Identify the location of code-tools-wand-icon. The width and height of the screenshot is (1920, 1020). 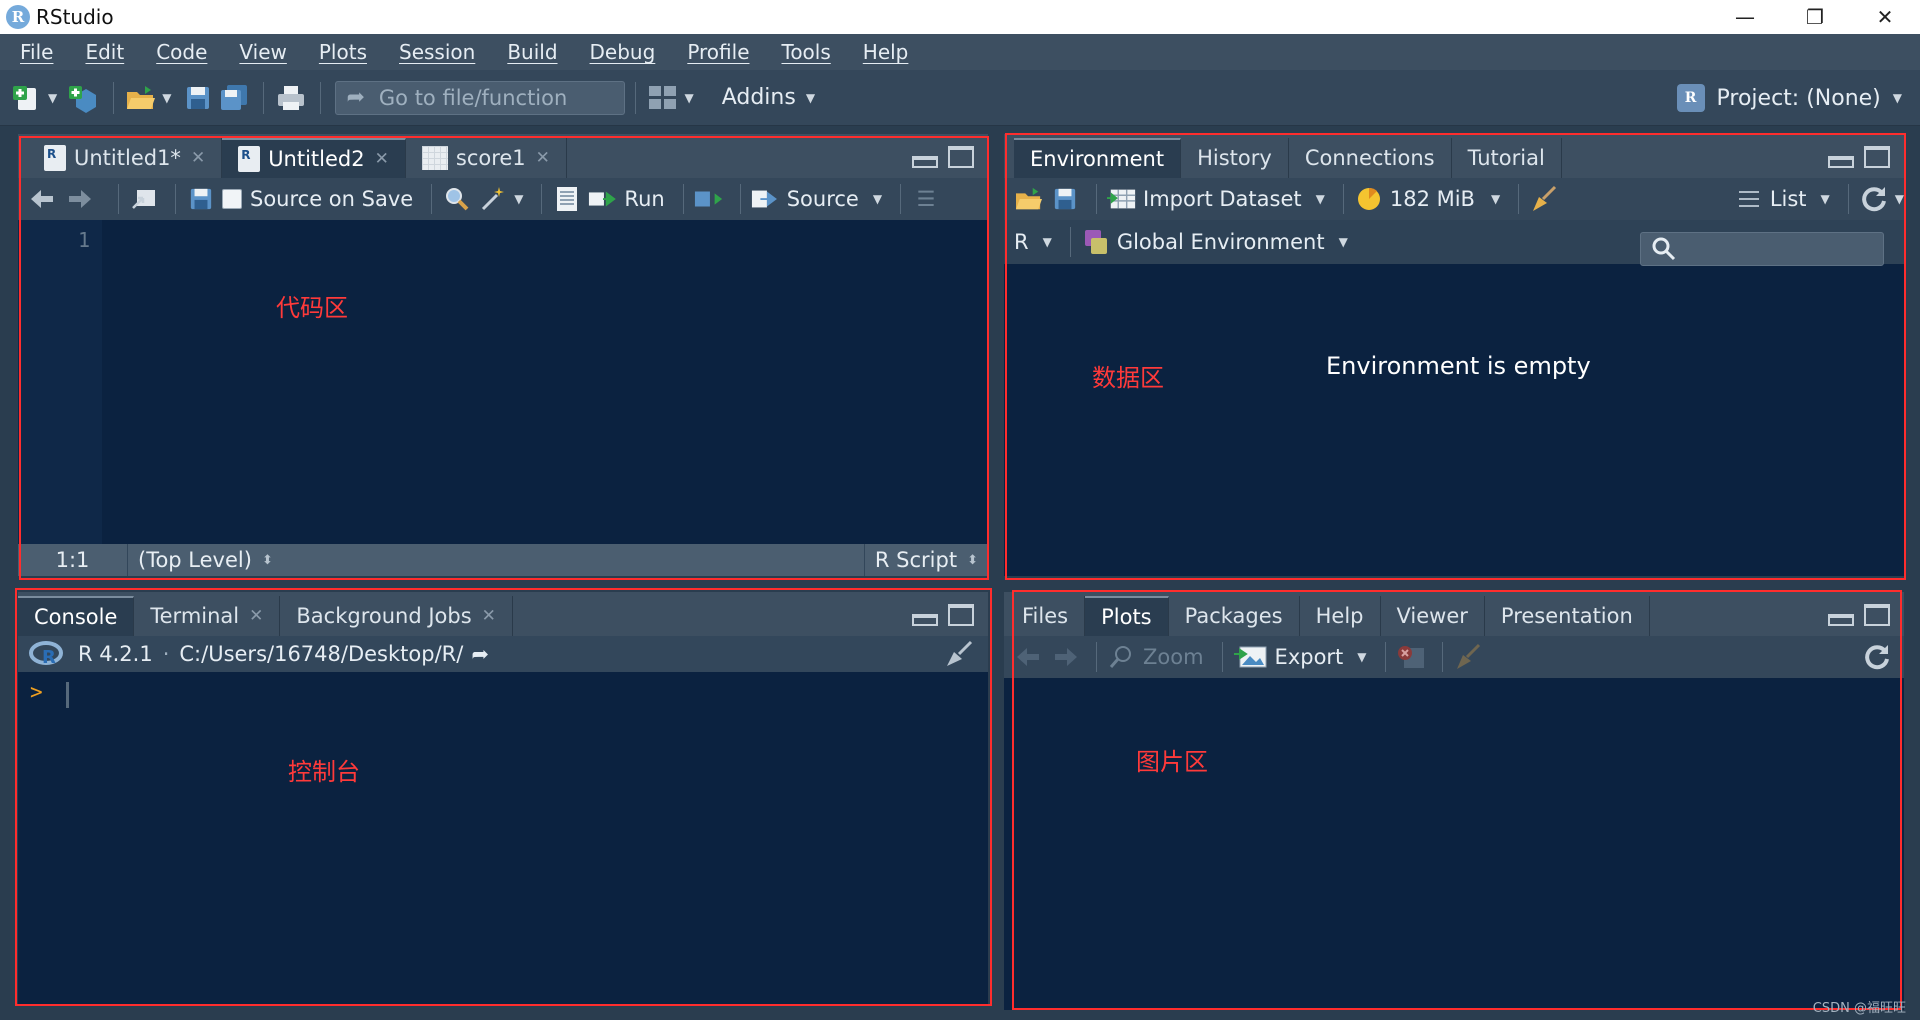
(493, 199).